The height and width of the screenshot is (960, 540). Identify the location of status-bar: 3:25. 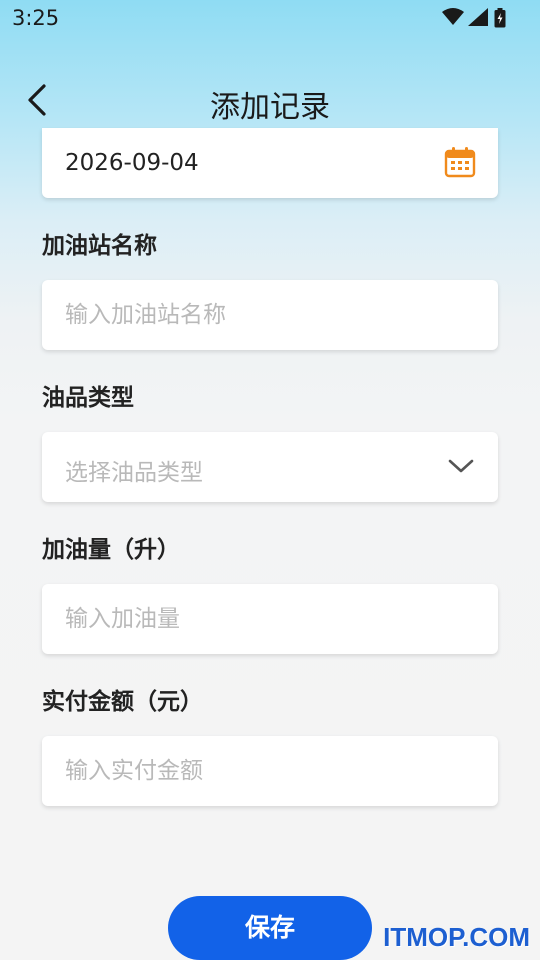
(270, 20).